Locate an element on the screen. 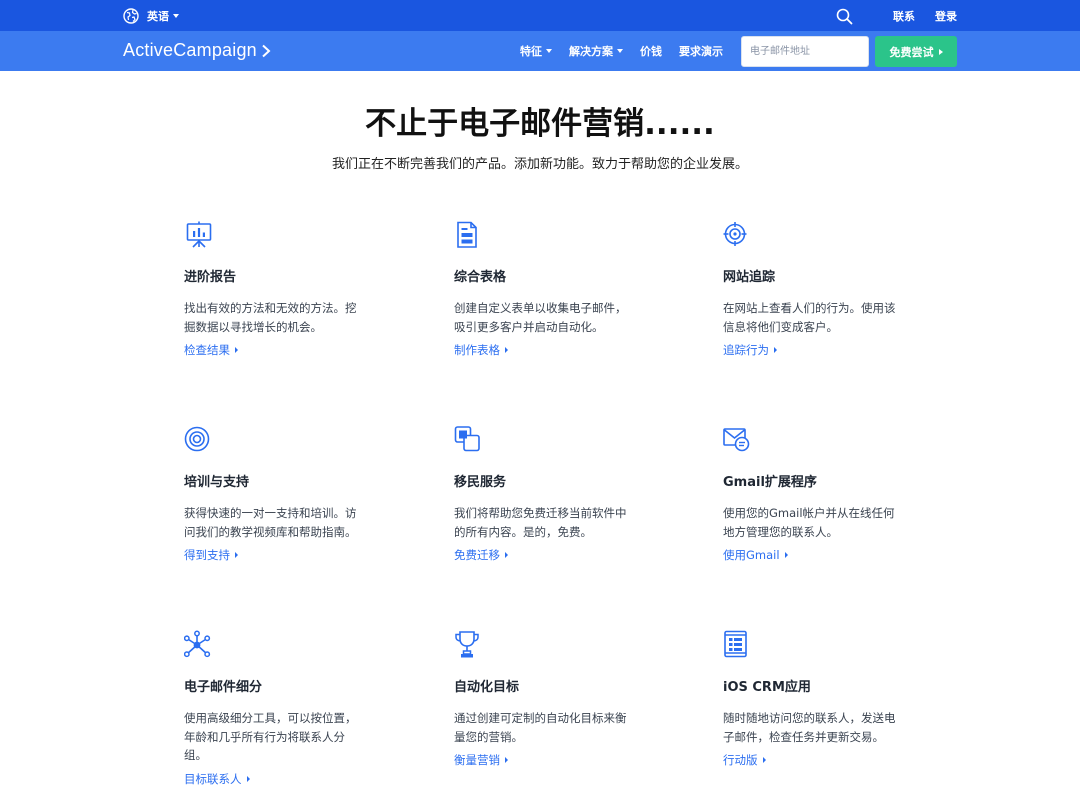 Image resolution: width=1080 pixels, height=810 pixels. lifebuoy-icon is located at coordinates (197, 439).